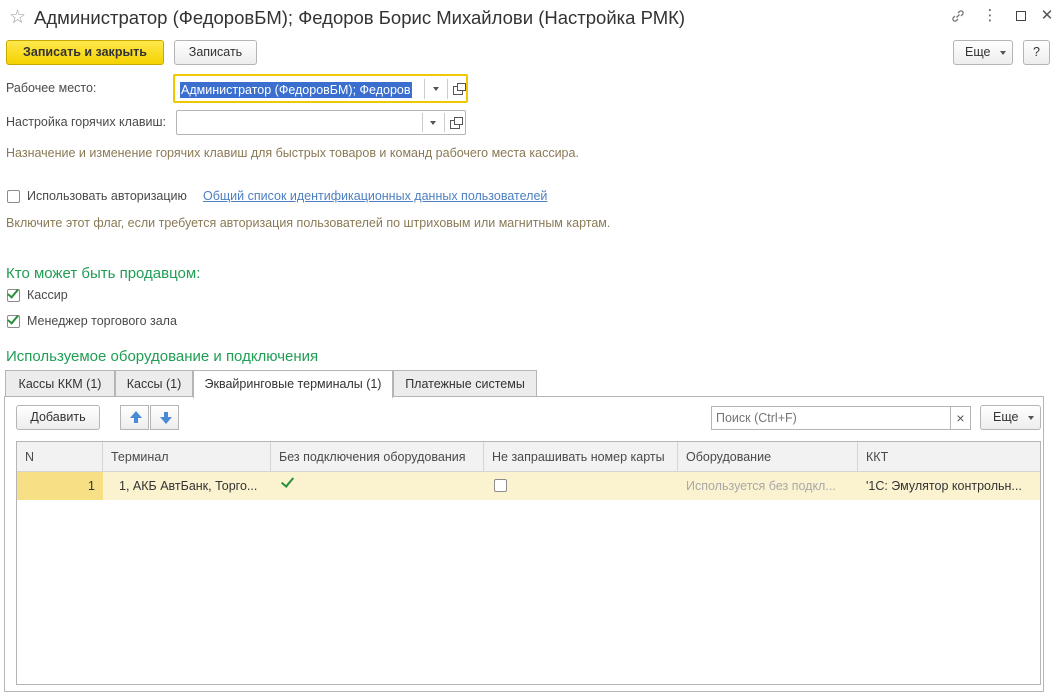 This screenshot has width=1064, height=696. I want to click on move-up-button, so click(134, 417).